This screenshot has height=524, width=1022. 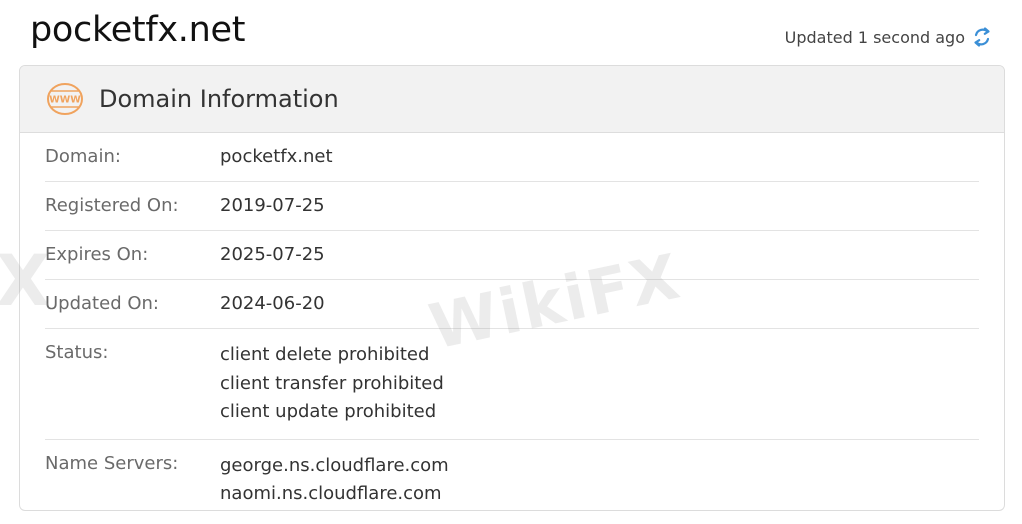 What do you see at coordinates (102, 303) in the screenshot?
I see `info-row-label: Updated On:` at bounding box center [102, 303].